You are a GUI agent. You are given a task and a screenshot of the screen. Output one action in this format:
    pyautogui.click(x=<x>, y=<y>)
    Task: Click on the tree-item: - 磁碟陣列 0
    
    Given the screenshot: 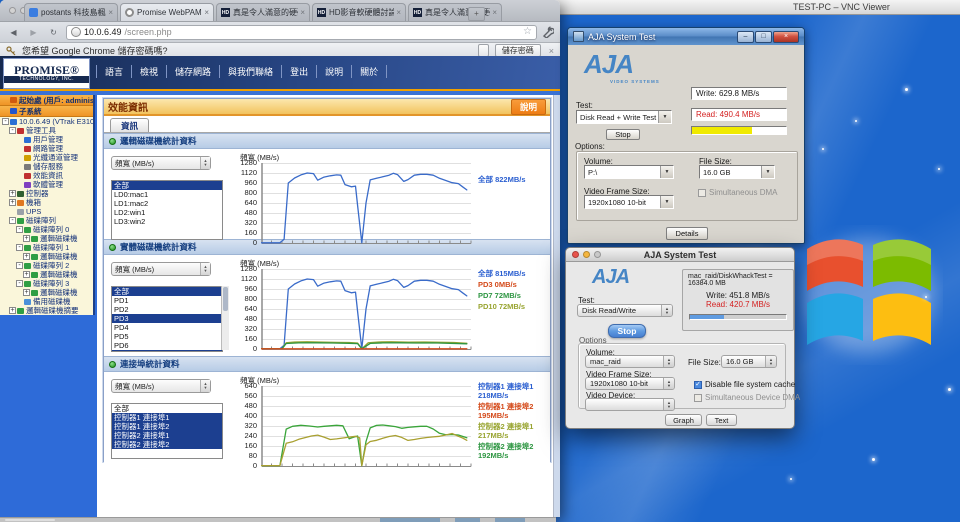 What is the action you would take?
    pyautogui.click(x=46, y=229)
    